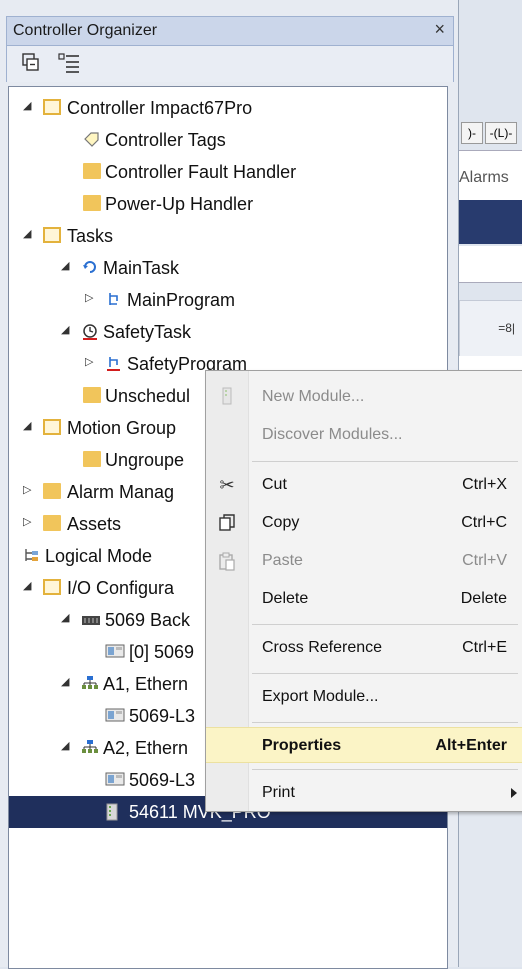  What do you see at coordinates (278, 792) in the screenshot?
I see `menu-item-label: Print` at bounding box center [278, 792].